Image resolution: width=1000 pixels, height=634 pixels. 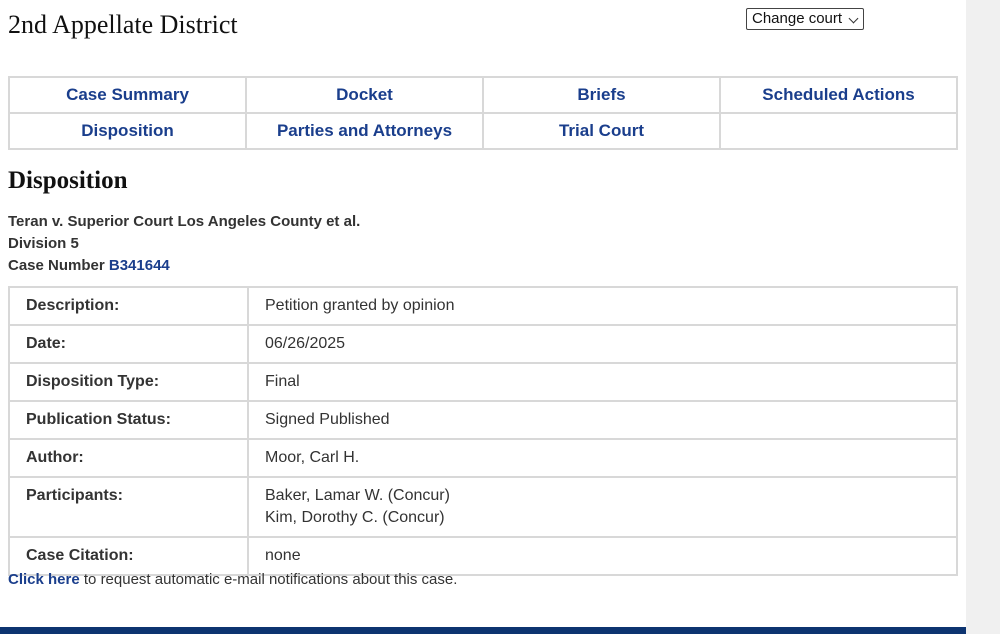 I want to click on chevron-down-icon, so click(x=853, y=18).